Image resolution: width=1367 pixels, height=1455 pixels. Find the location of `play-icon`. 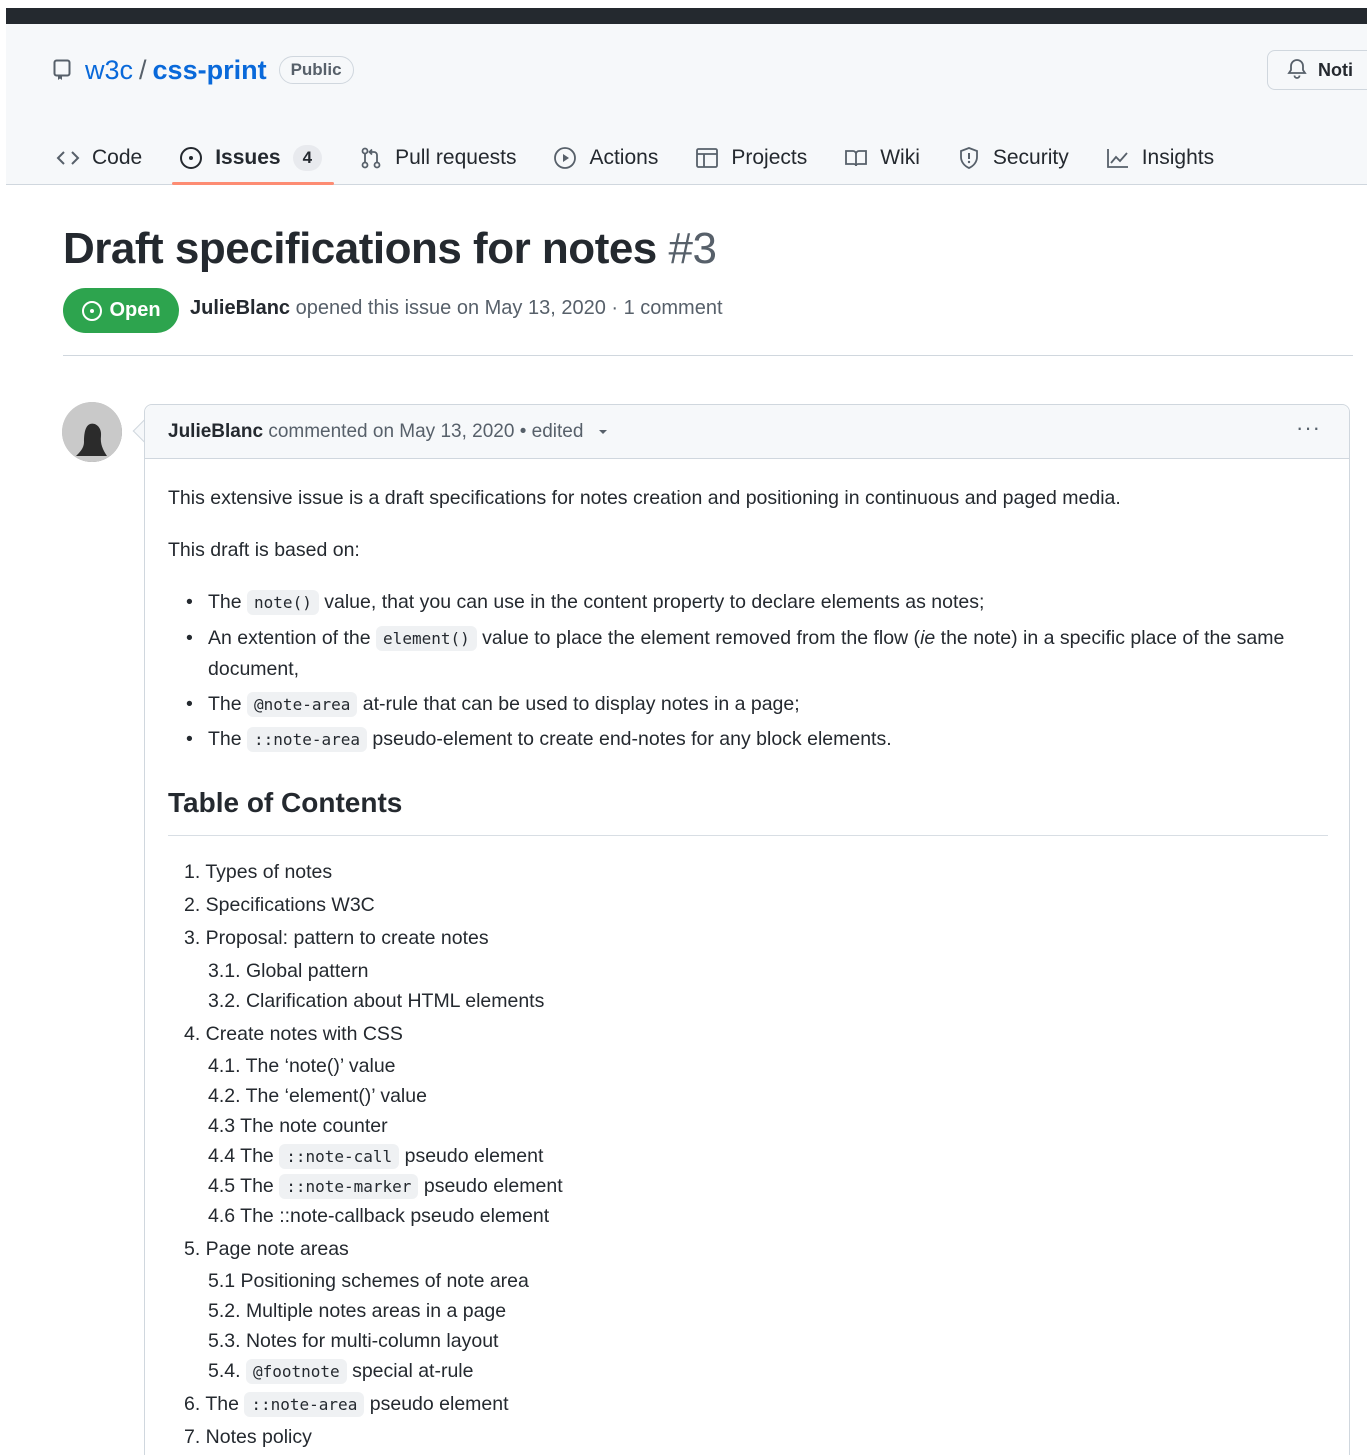

play-icon is located at coordinates (565, 158).